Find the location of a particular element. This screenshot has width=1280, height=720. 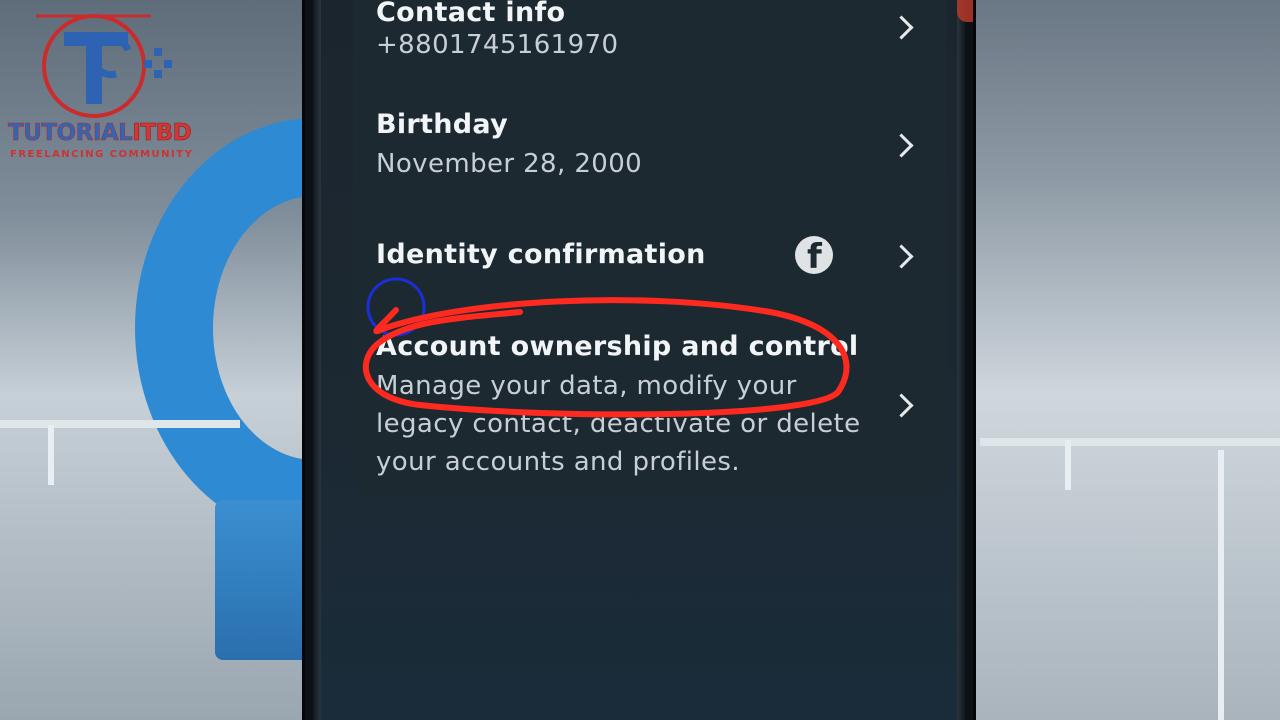

settings-row-identity-confirmation: Identity confirmation f is located at coordinates (650, 265).